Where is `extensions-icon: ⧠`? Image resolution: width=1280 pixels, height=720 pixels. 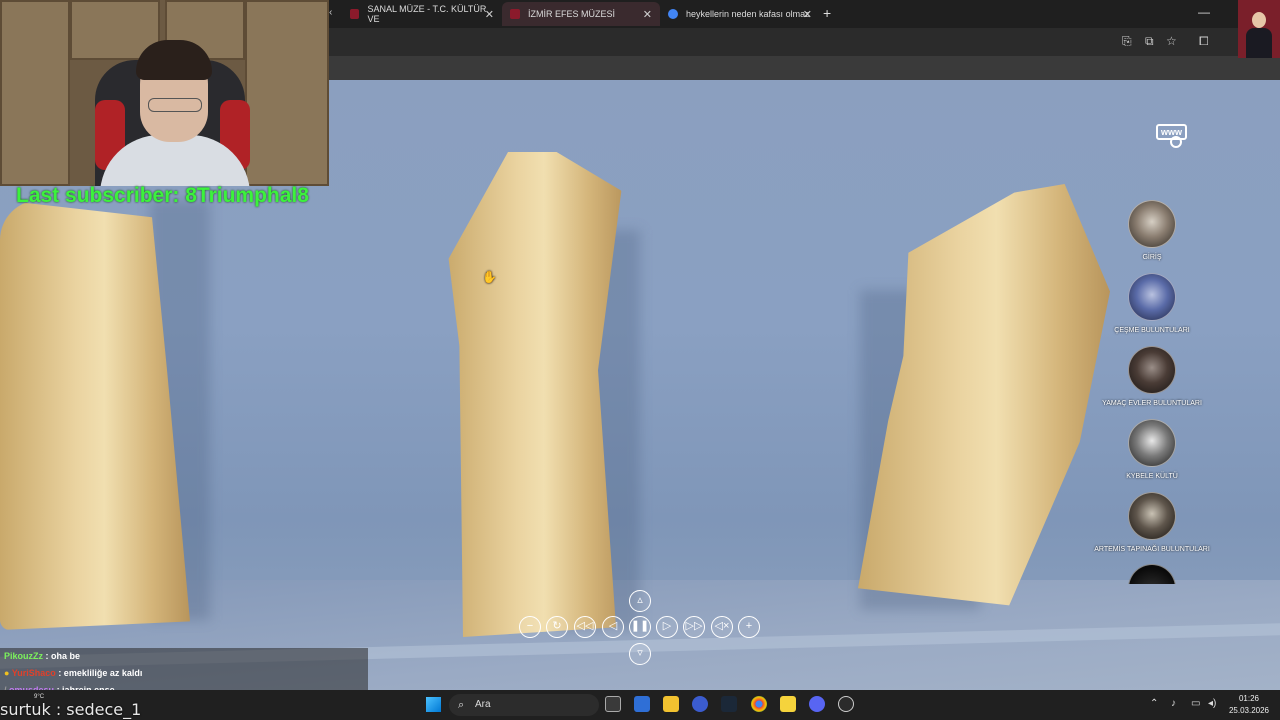 extensions-icon: ⧠ is located at coordinates (1204, 41).